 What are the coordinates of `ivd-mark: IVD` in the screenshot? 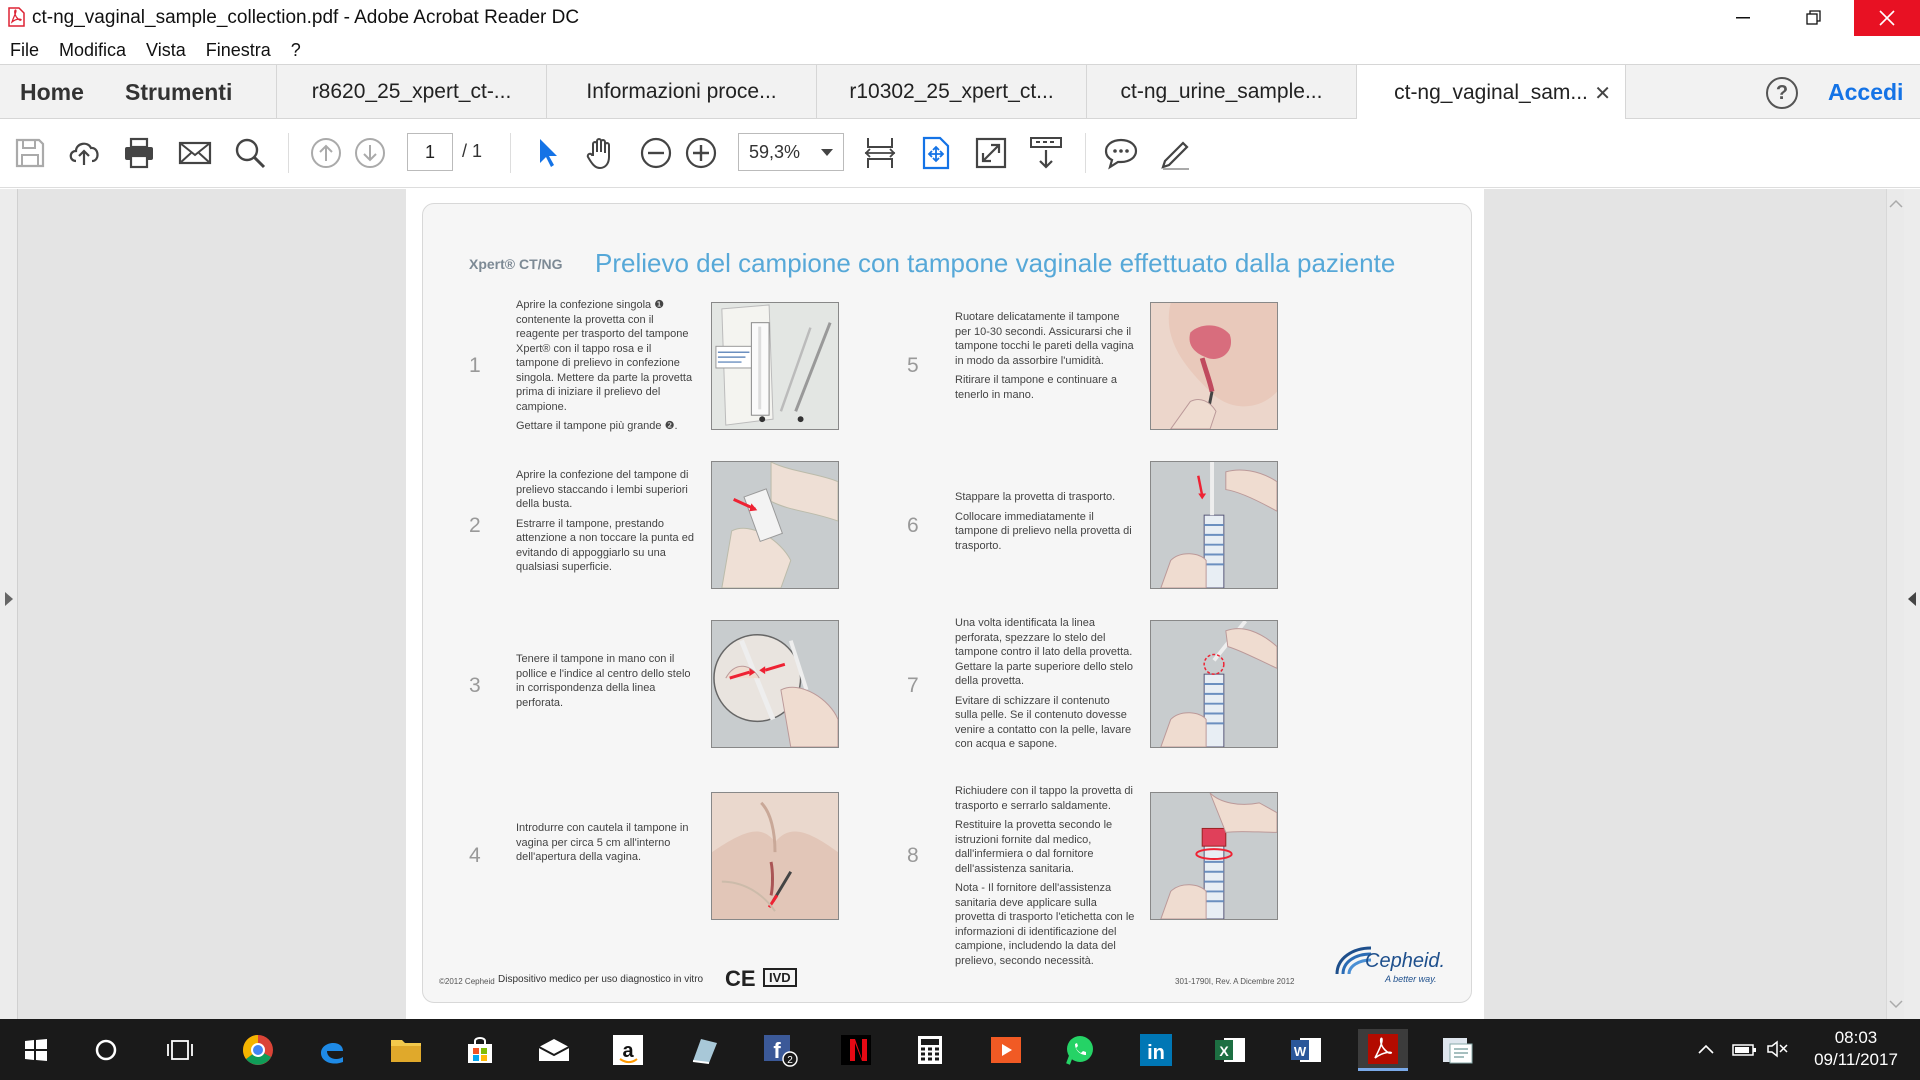 It's located at (780, 977).